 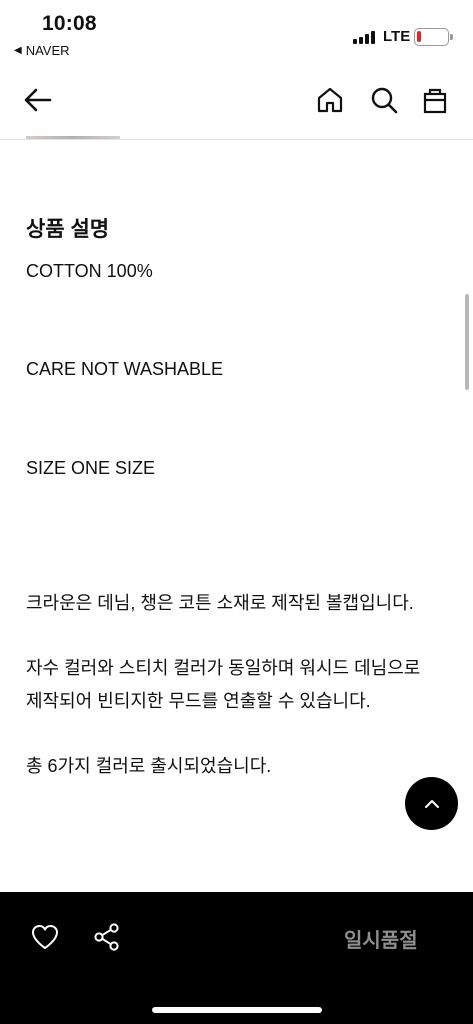 I want to click on back-to-app-link: ◀ NAVER, so click(x=42, y=50).